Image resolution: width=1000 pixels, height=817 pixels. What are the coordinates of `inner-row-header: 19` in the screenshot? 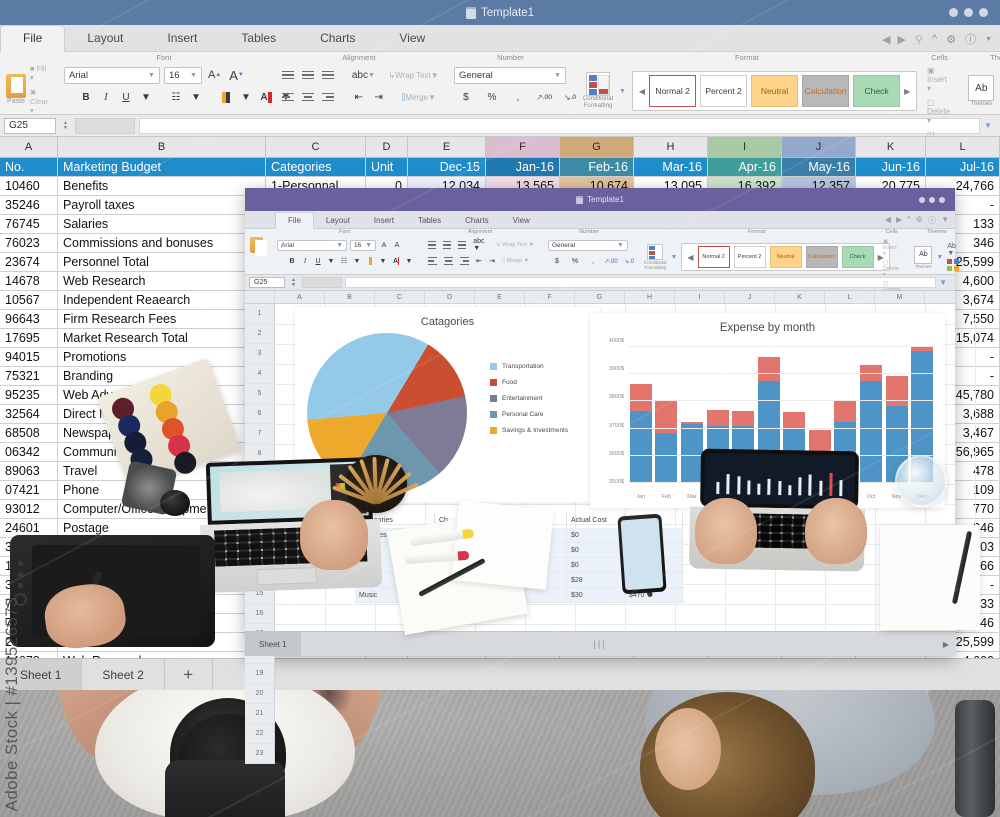 It's located at (260, 674).